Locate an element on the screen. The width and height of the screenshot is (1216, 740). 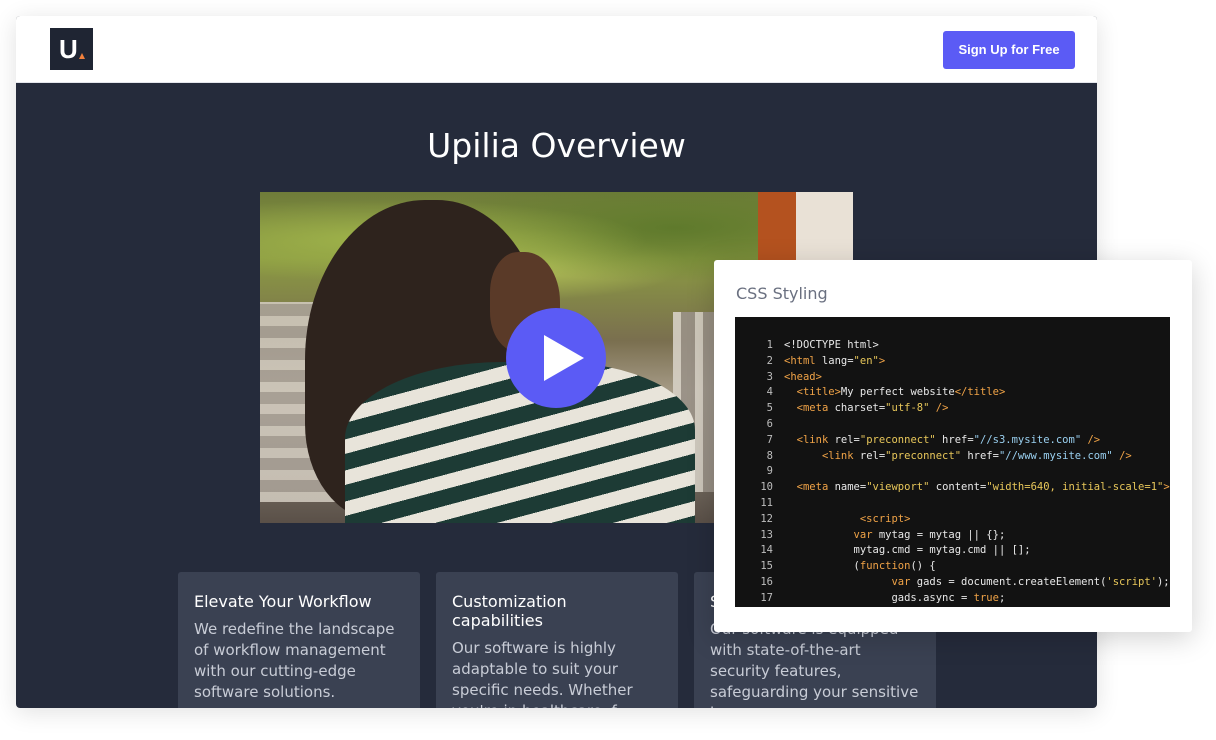
code-line: 13 var mytag = mytag || {}; is located at coordinates (952, 536).